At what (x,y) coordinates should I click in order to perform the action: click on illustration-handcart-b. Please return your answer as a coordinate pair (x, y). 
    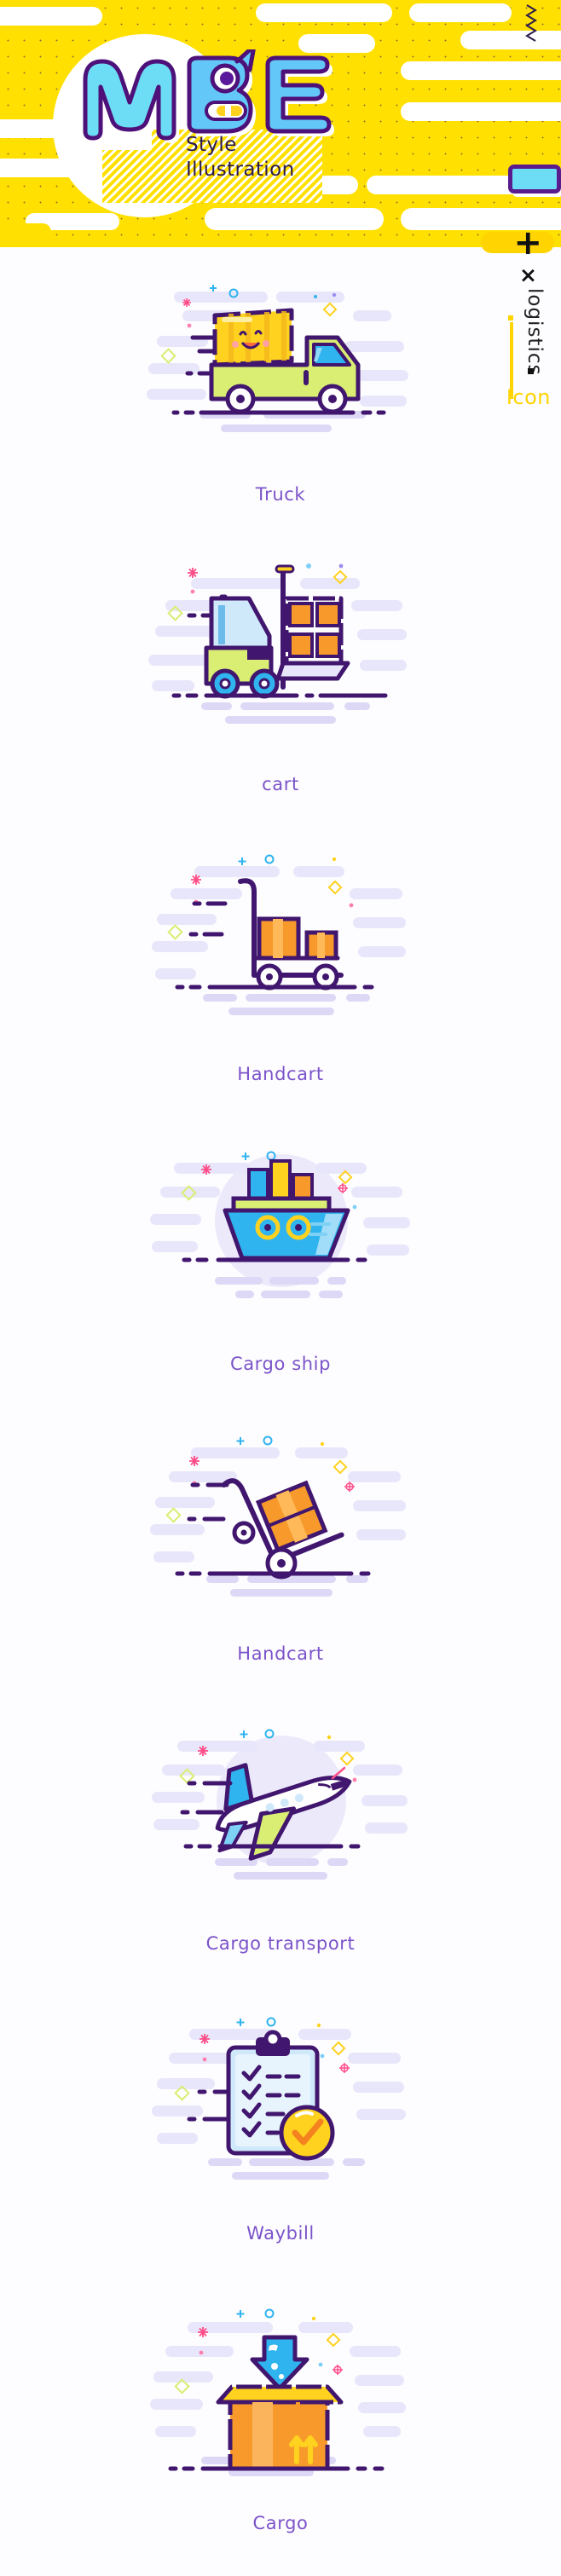
    Looking at the image, I should click on (280, 1535).